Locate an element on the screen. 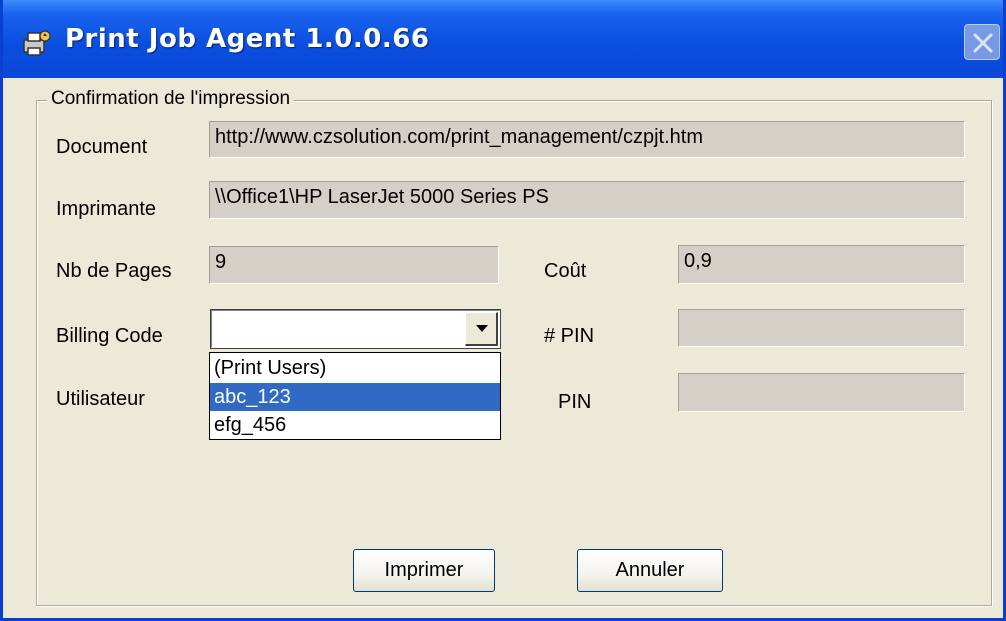 This screenshot has height=621, width=1006. cost-label: Coût is located at coordinates (565, 271).